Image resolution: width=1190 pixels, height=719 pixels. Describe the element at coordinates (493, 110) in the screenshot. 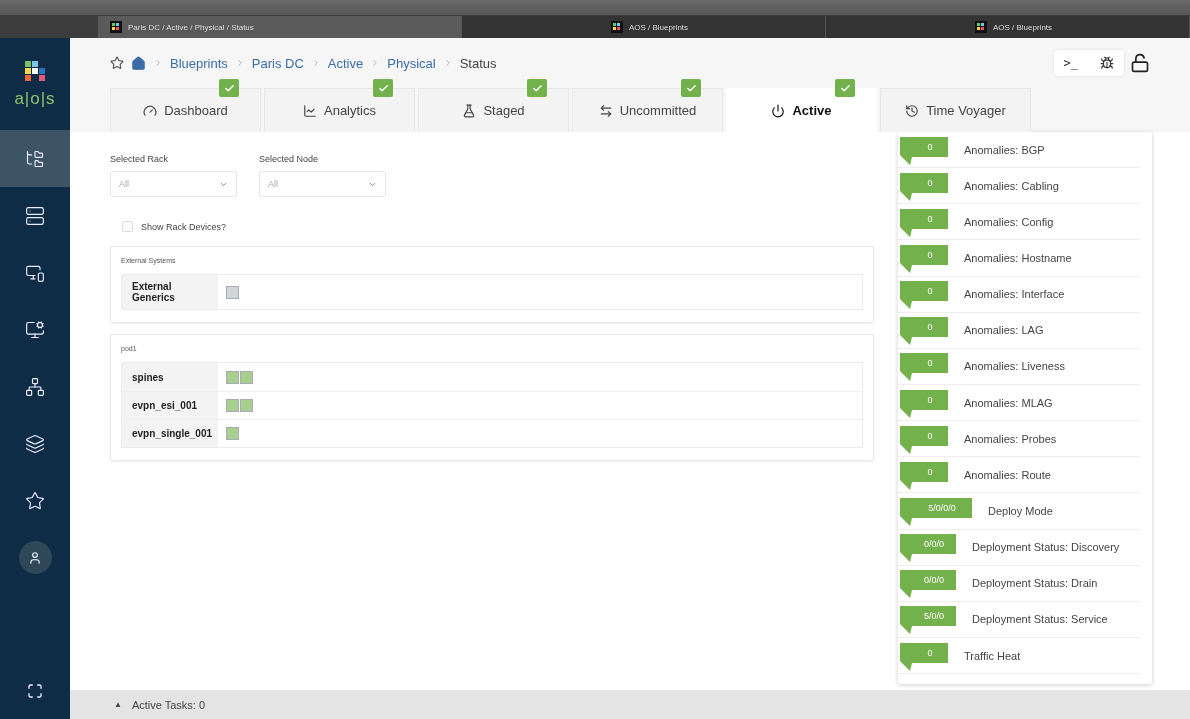

I see `tab: Staged` at that location.